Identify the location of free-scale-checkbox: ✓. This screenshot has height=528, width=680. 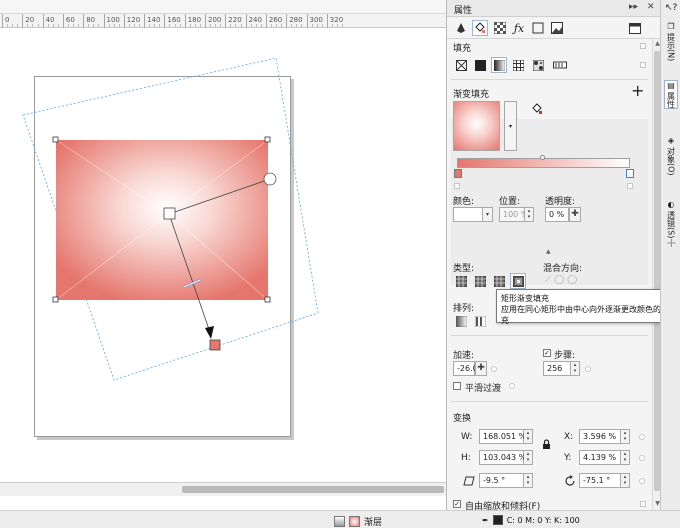
(457, 504).